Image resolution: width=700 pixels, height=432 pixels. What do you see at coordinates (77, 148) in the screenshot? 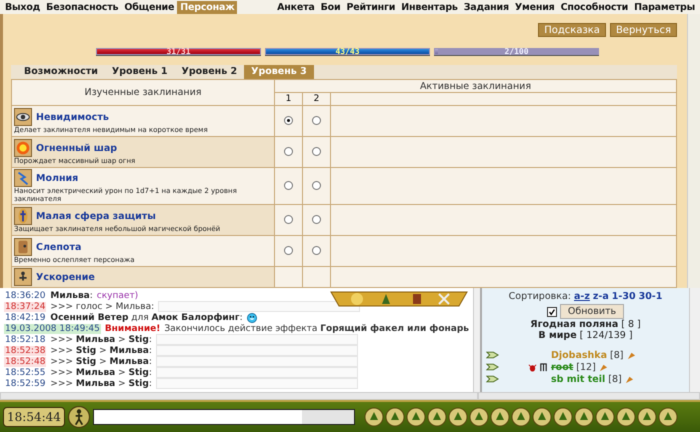
I see `spell-name: Огненный шар` at bounding box center [77, 148].